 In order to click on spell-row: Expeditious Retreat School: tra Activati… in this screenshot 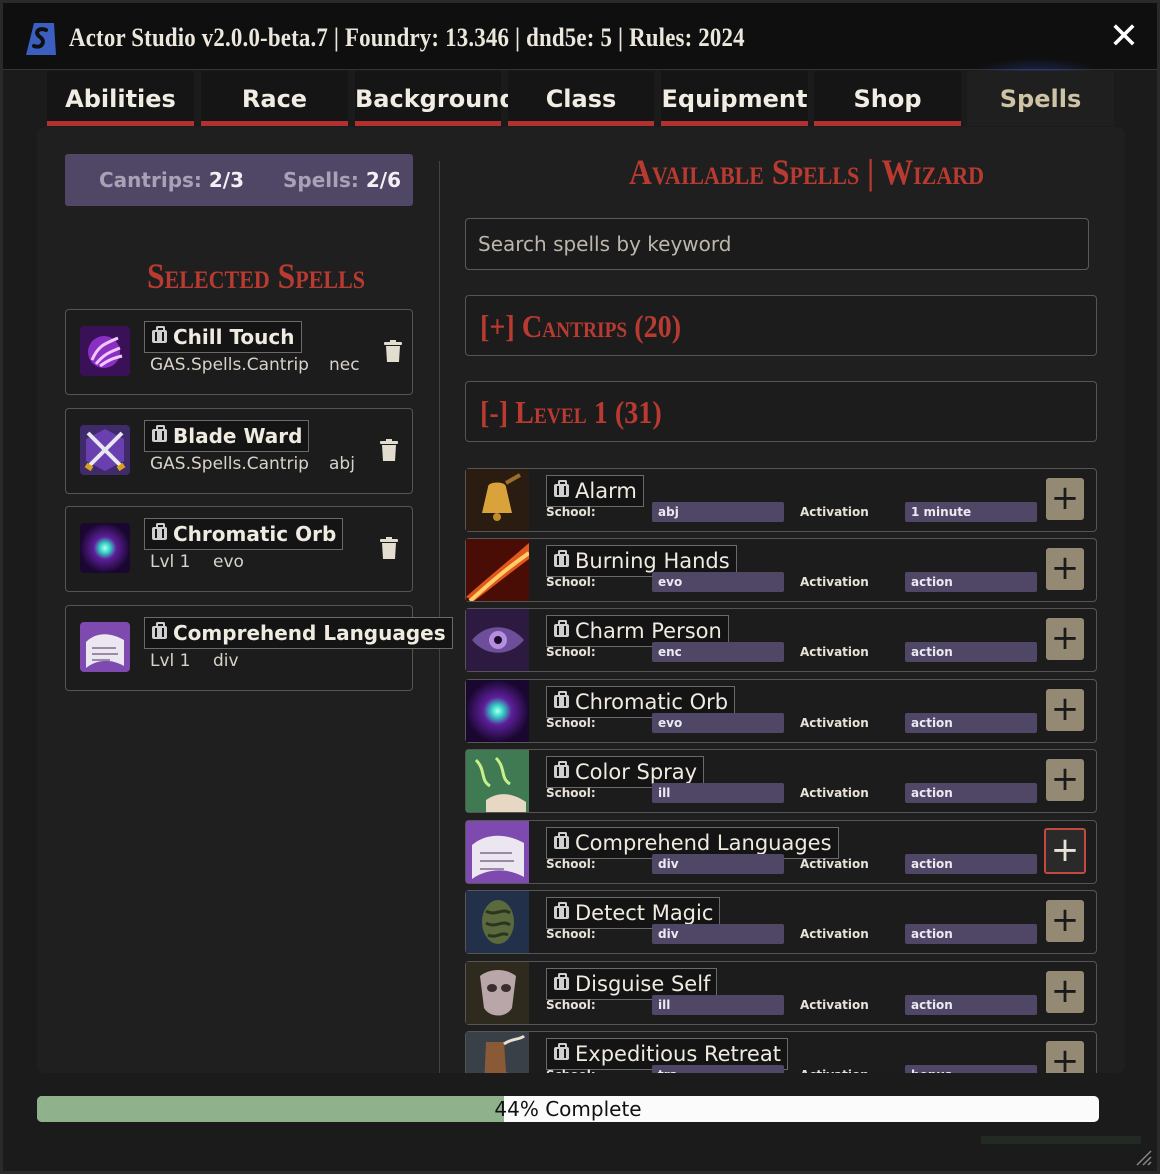, I will do `click(781, 1052)`.